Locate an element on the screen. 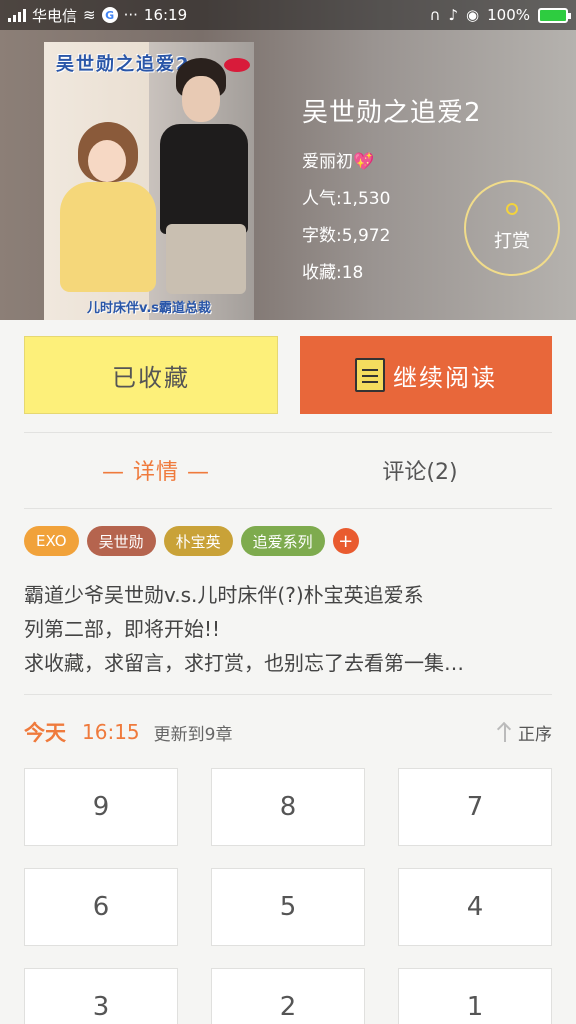  update-time: 16:15 is located at coordinates (111, 732).